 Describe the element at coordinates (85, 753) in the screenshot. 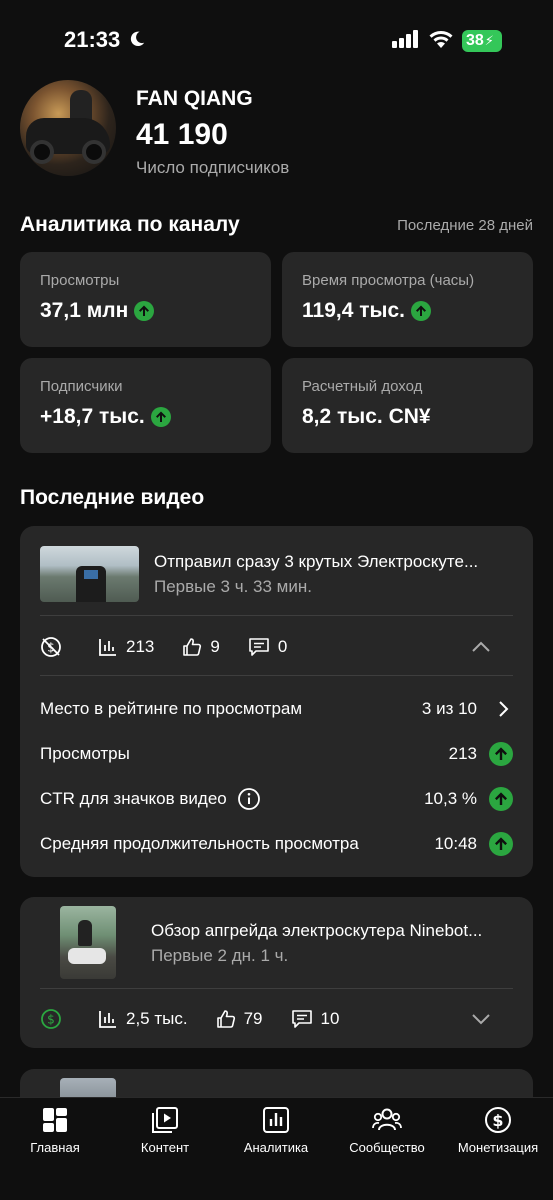

I see `detail-label: Просмотры` at that location.